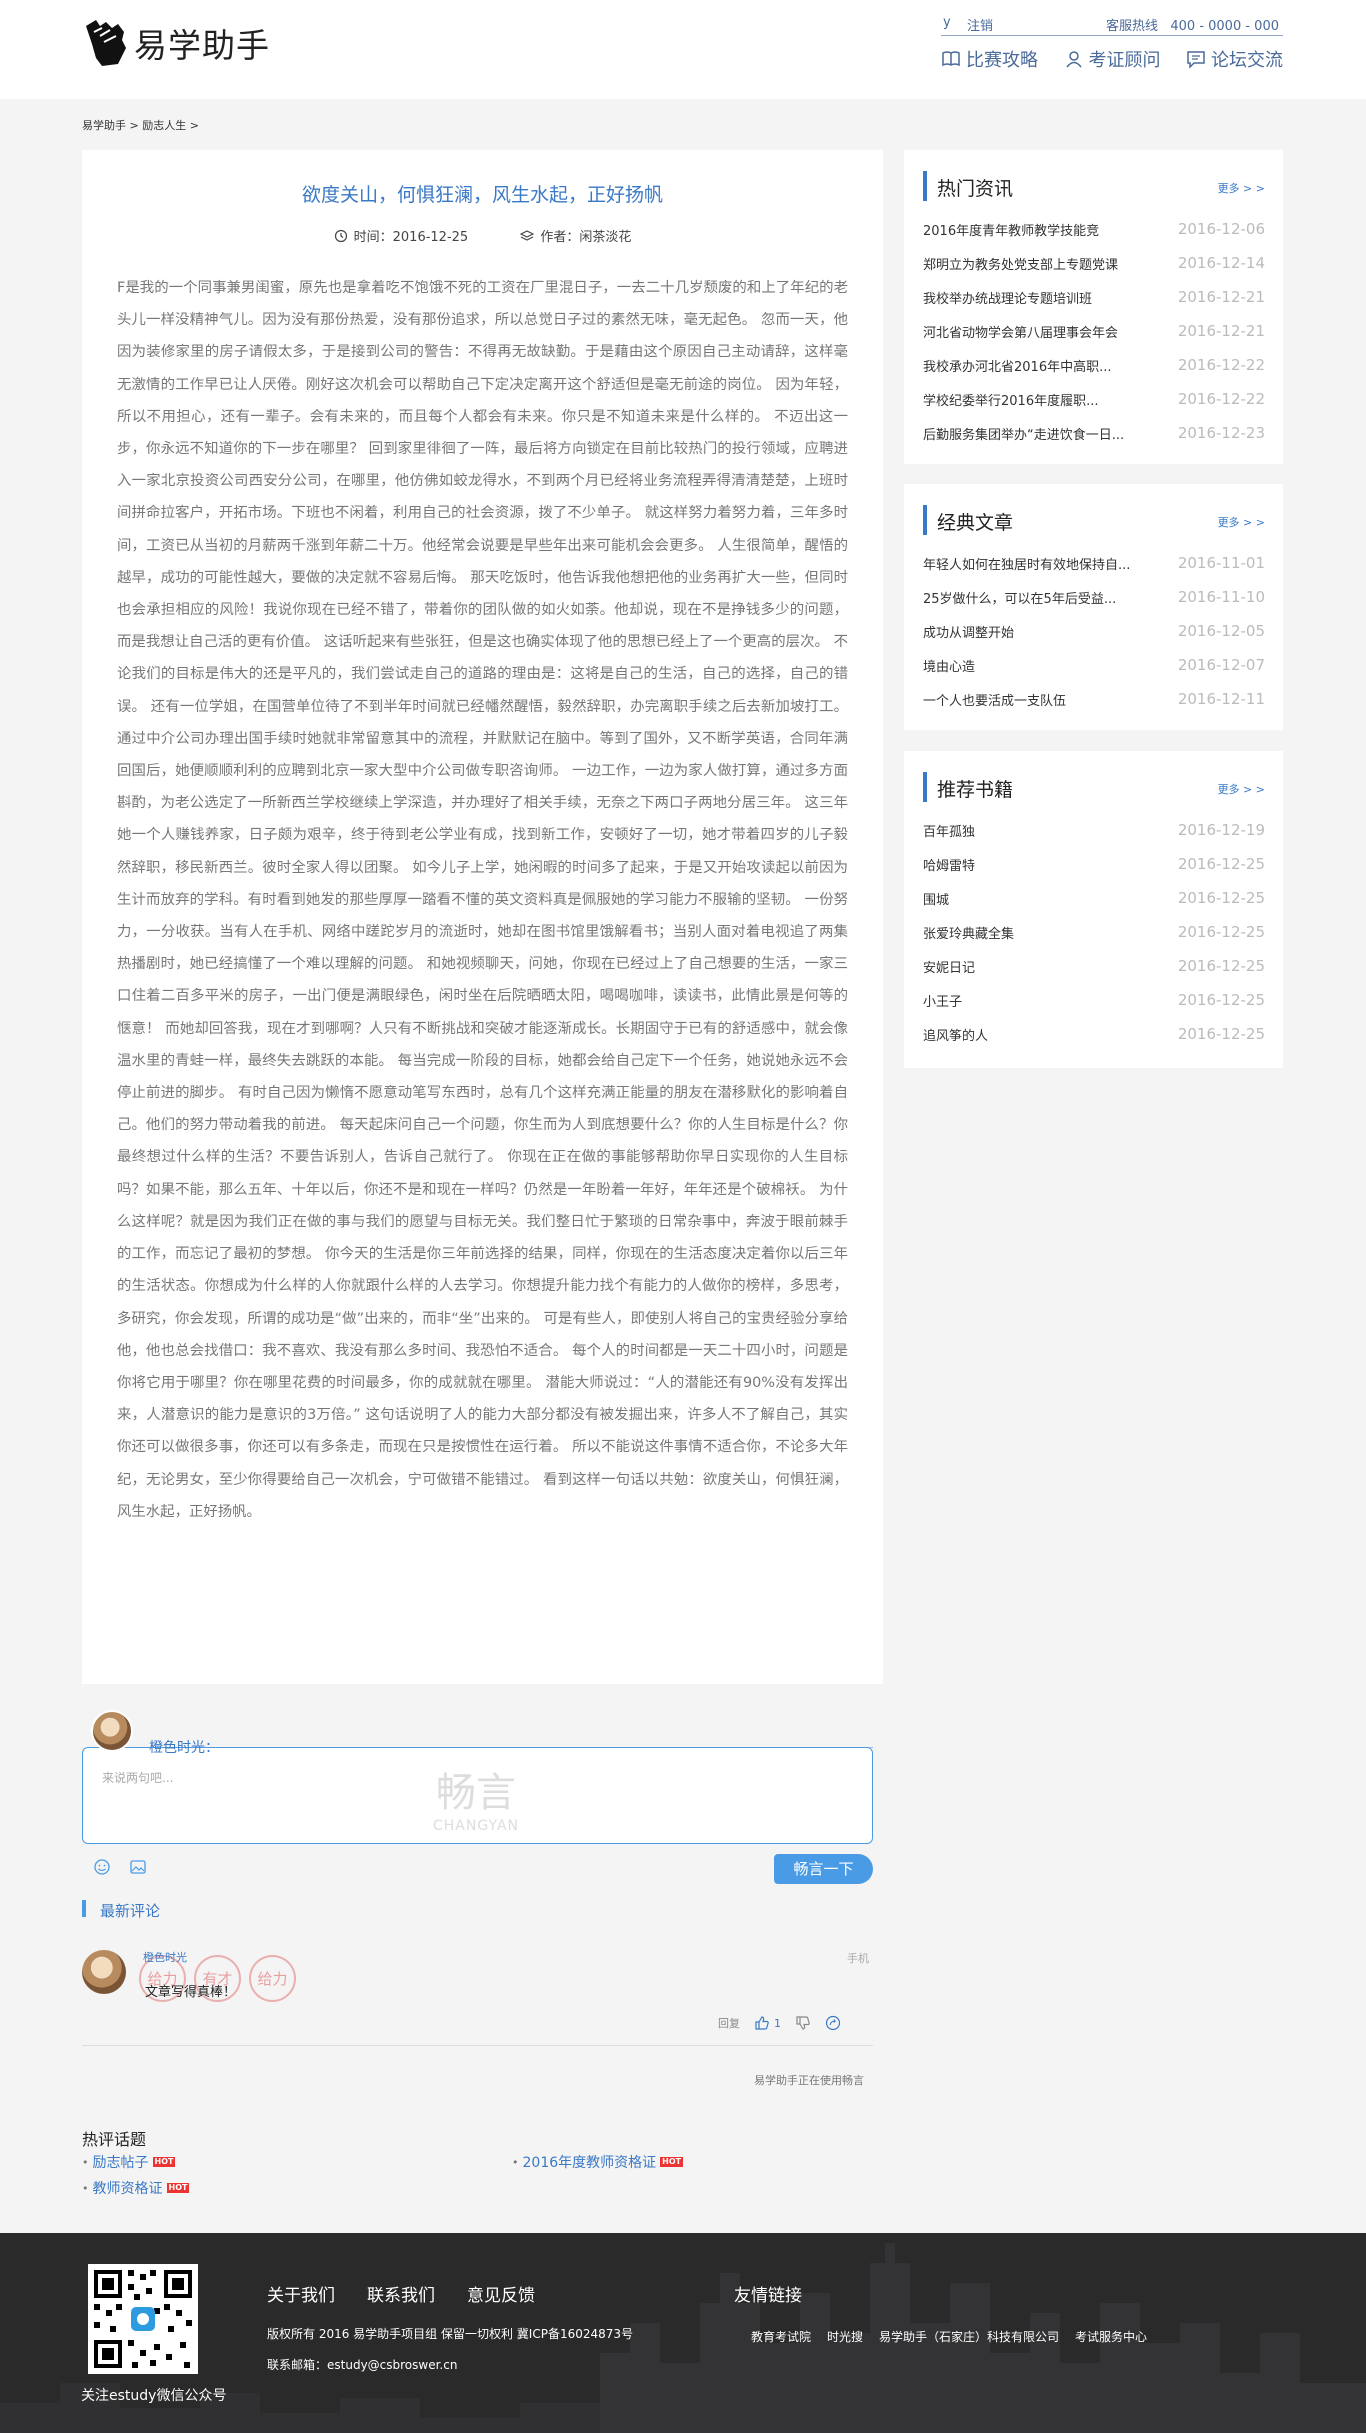 The image size is (1366, 2433). What do you see at coordinates (1131, 26) in the screenshot?
I see `hotline-label: 客服热线` at bounding box center [1131, 26].